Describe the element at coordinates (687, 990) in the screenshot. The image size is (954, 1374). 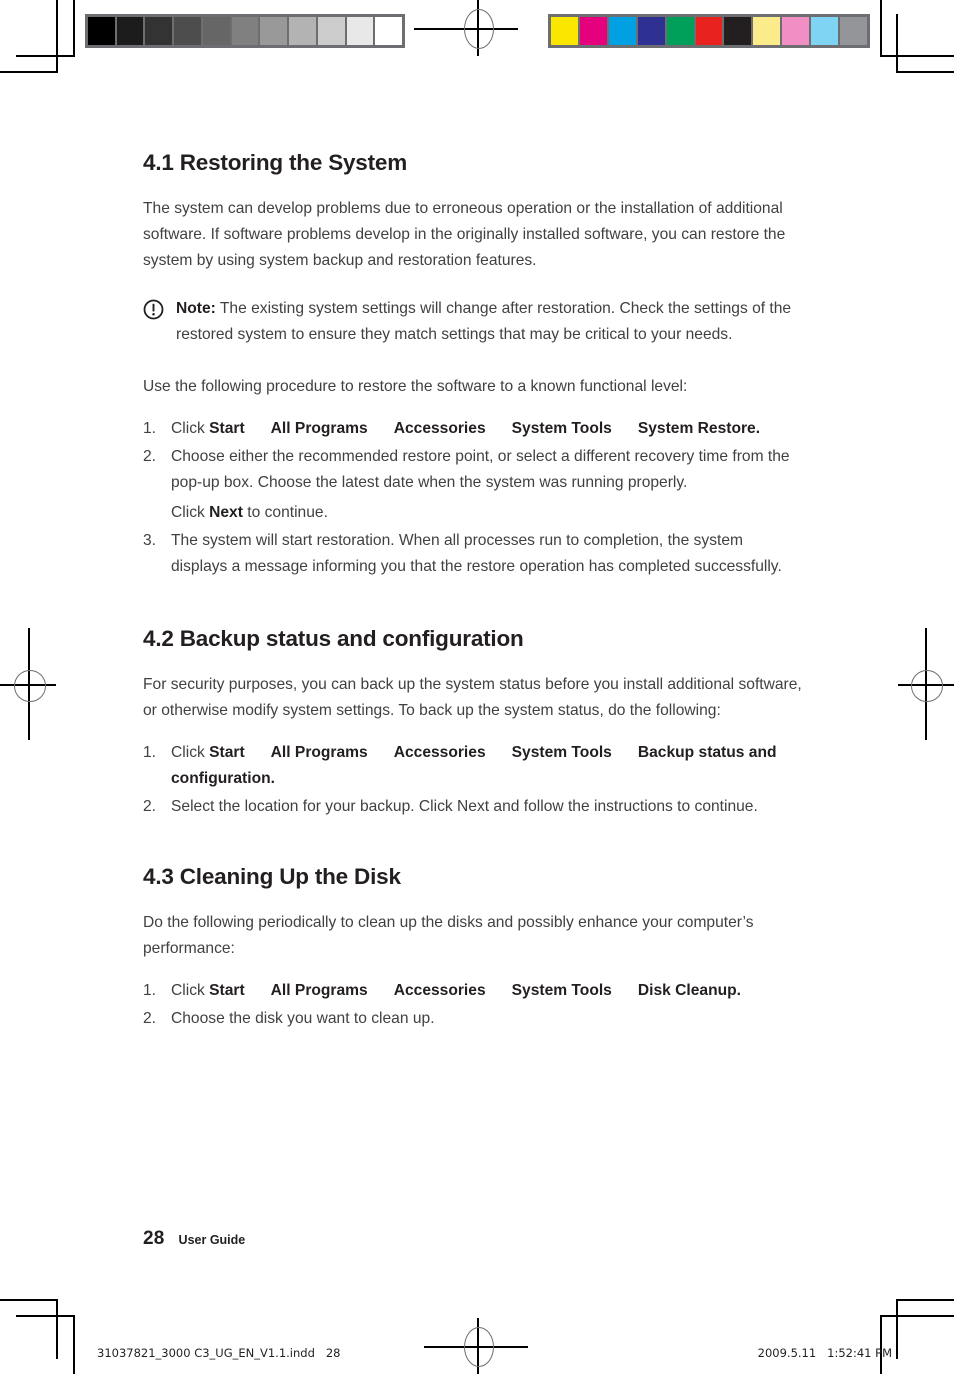
I see `menu-path-4: Disk Cleanup` at that location.